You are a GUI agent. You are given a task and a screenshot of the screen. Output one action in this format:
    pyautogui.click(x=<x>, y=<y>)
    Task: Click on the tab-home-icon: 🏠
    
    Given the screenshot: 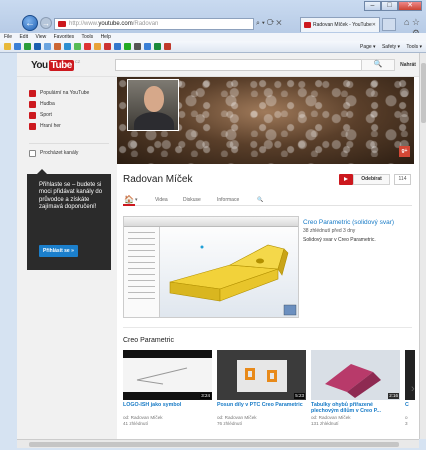 What is the action you would take?
    pyautogui.click(x=129, y=200)
    